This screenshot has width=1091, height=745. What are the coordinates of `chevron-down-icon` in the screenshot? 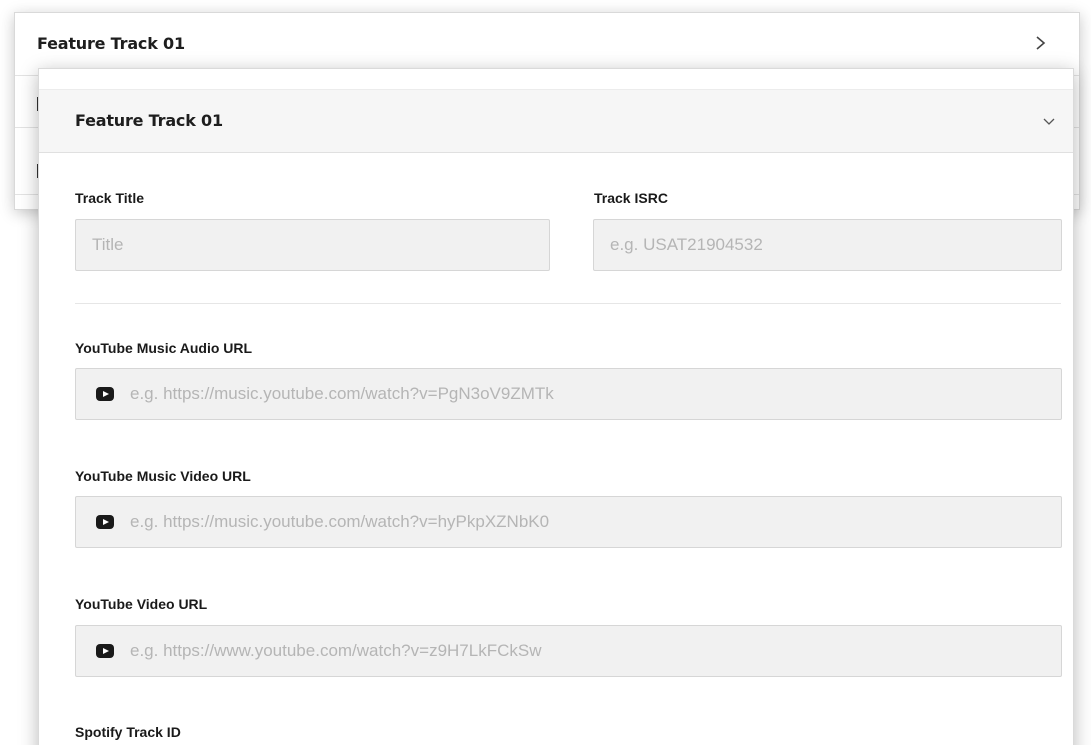 It's located at (1049, 121).